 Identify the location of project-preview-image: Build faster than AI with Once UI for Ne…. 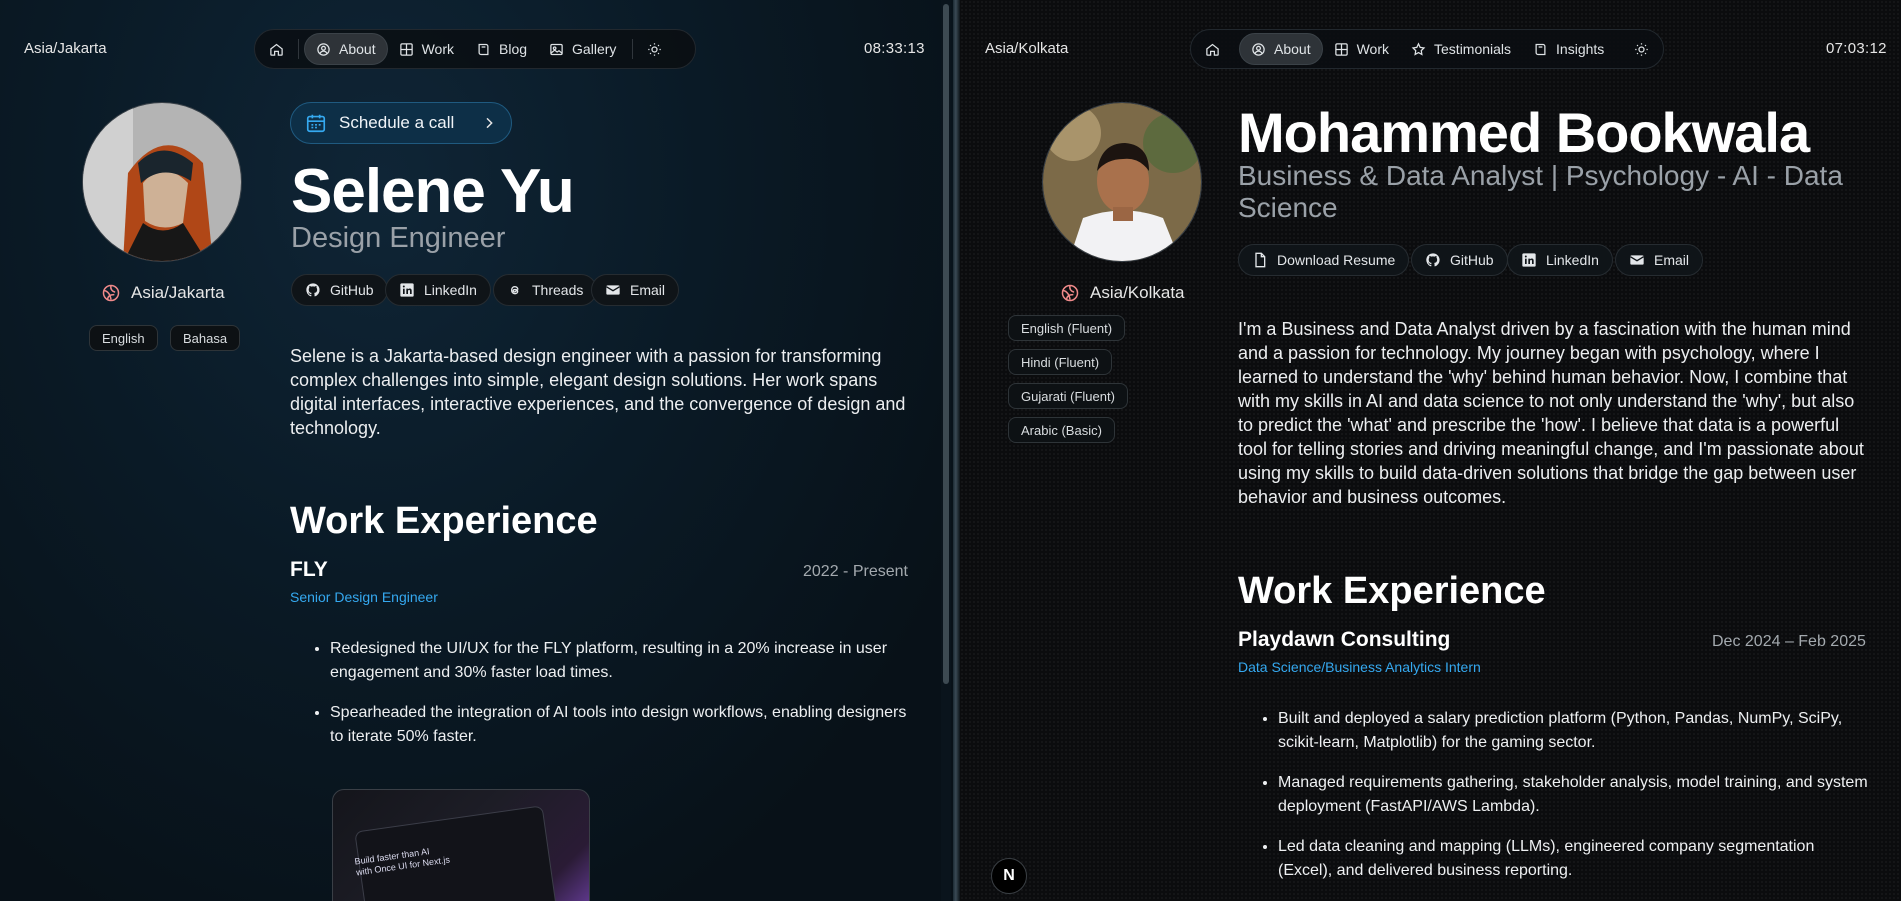
(461, 845).